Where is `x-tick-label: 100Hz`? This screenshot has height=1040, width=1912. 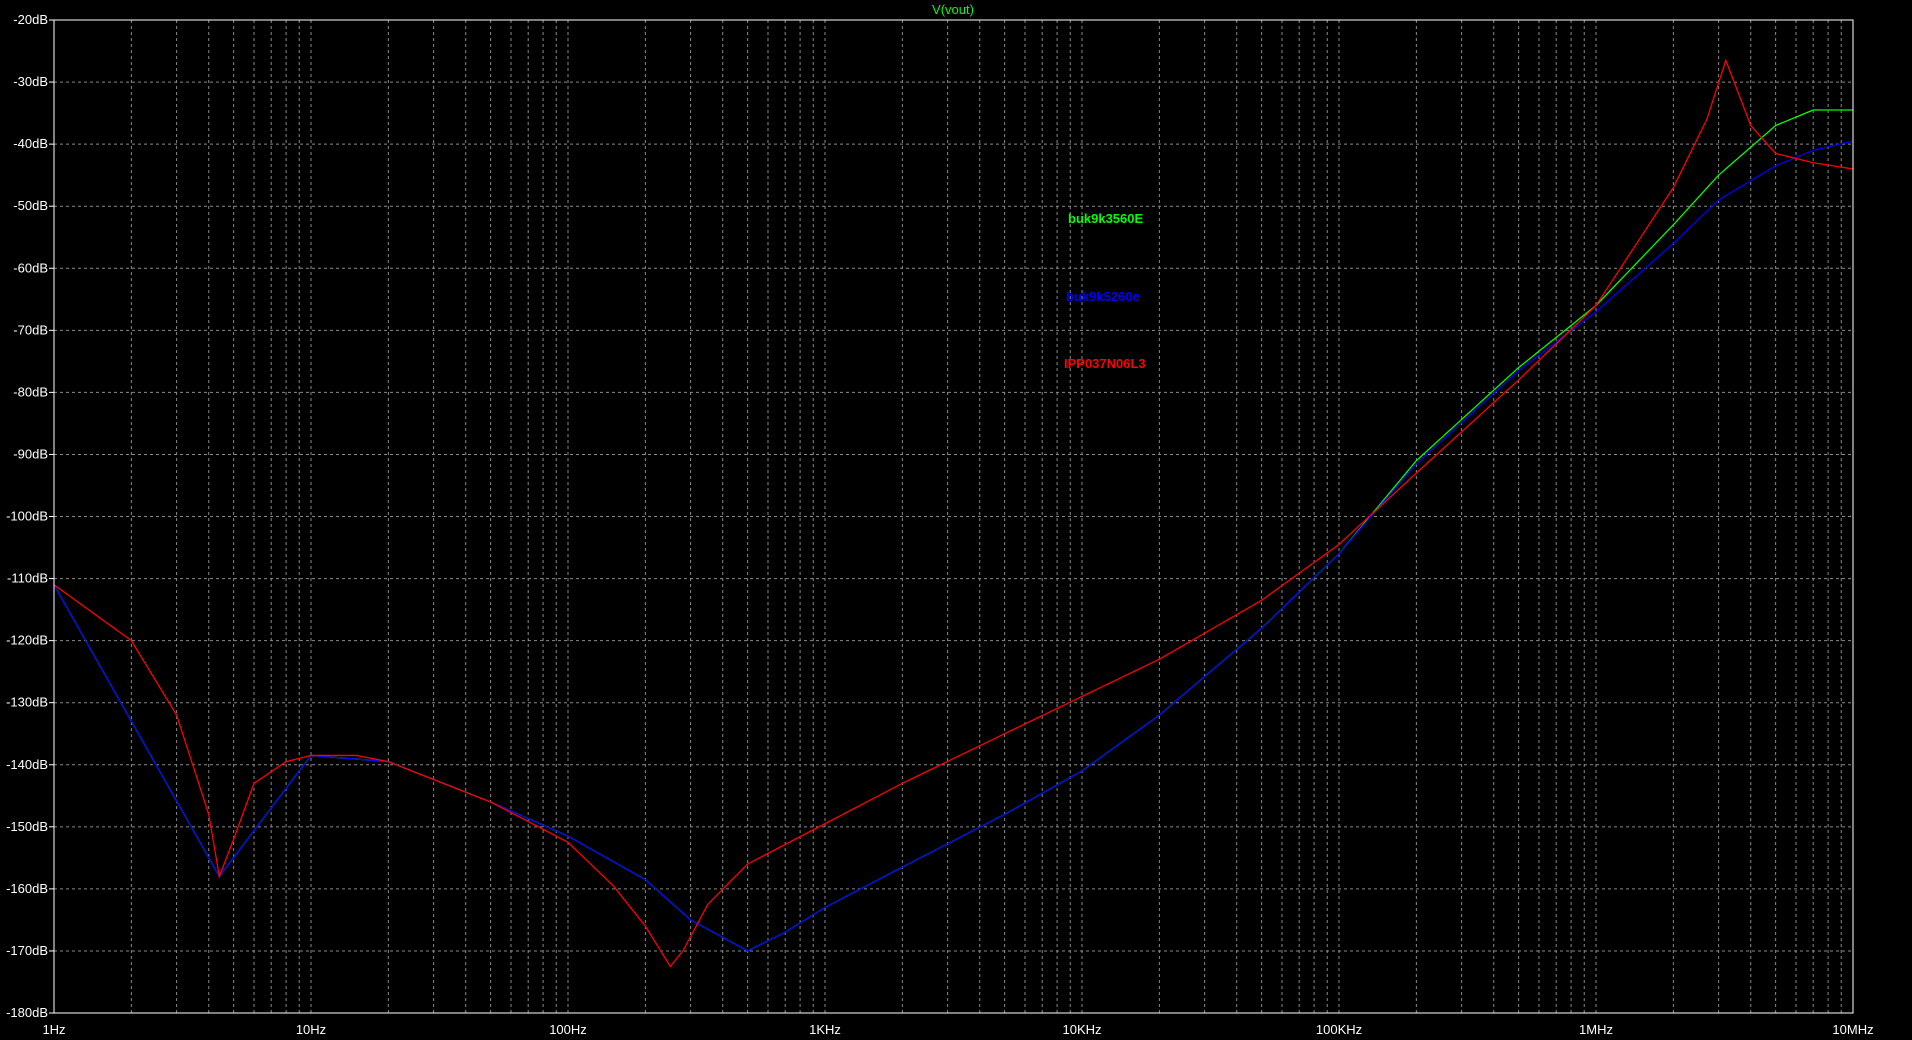
x-tick-label: 100Hz is located at coordinates (568, 1029).